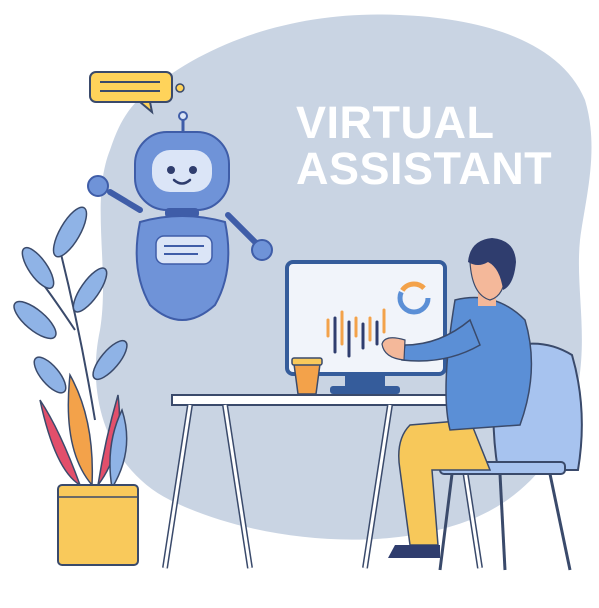 The image size is (599, 608). I want to click on headline-line-1: VIRTUAL, so click(395, 122).